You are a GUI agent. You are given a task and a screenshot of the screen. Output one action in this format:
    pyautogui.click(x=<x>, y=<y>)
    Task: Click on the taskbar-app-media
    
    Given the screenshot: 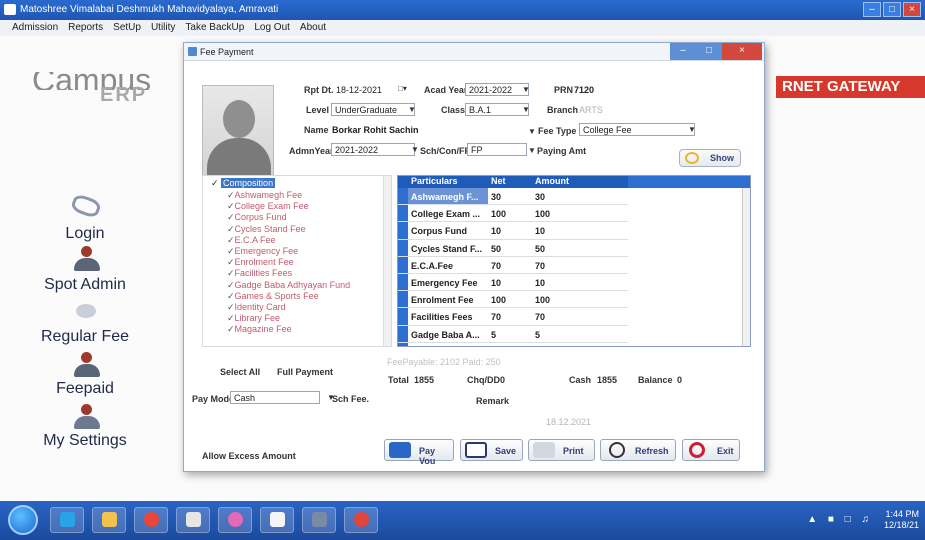 What is the action you would take?
    pyautogui.click(x=235, y=520)
    